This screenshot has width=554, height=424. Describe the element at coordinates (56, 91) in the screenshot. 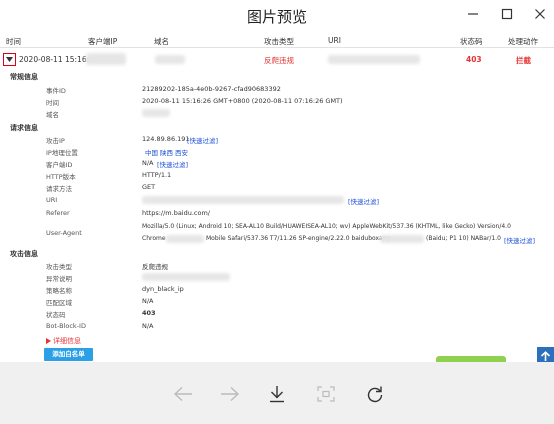

I see `event-id-label: 事件ID` at that location.